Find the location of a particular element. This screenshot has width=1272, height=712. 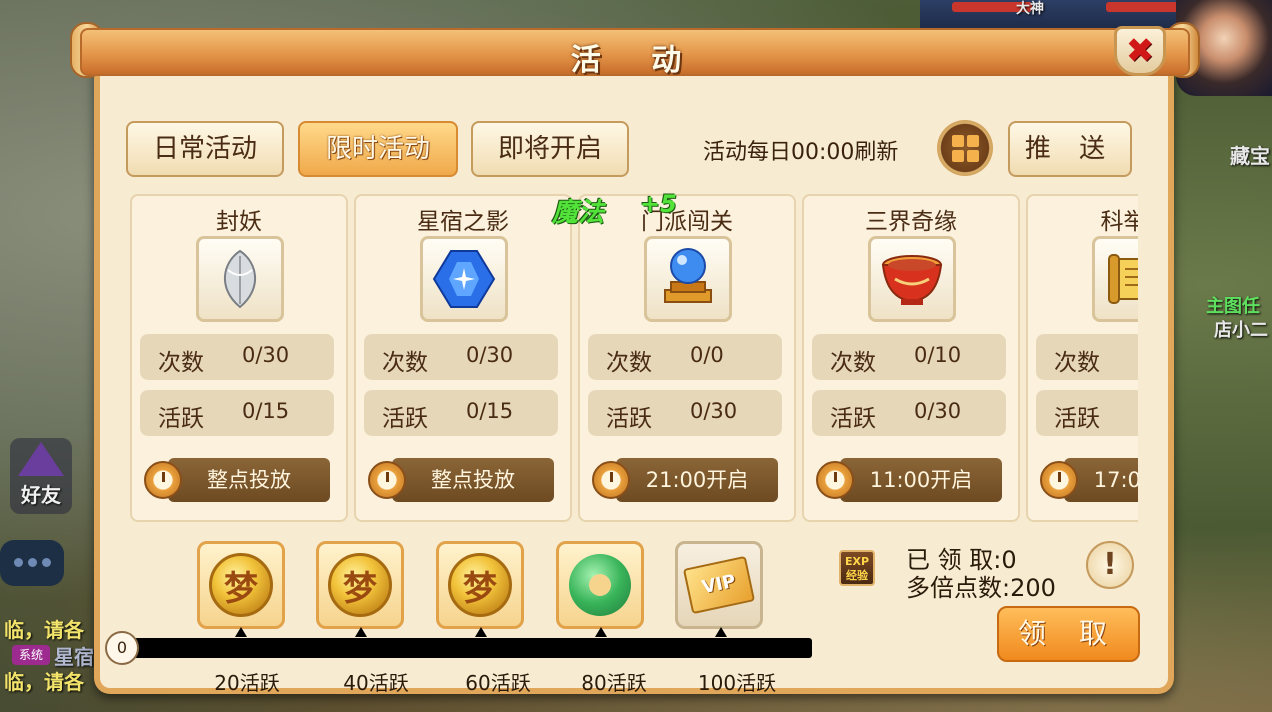

activity-card: 封妖 次数 0/30 活跃 0/15 整点投放 is located at coordinates (239, 358).